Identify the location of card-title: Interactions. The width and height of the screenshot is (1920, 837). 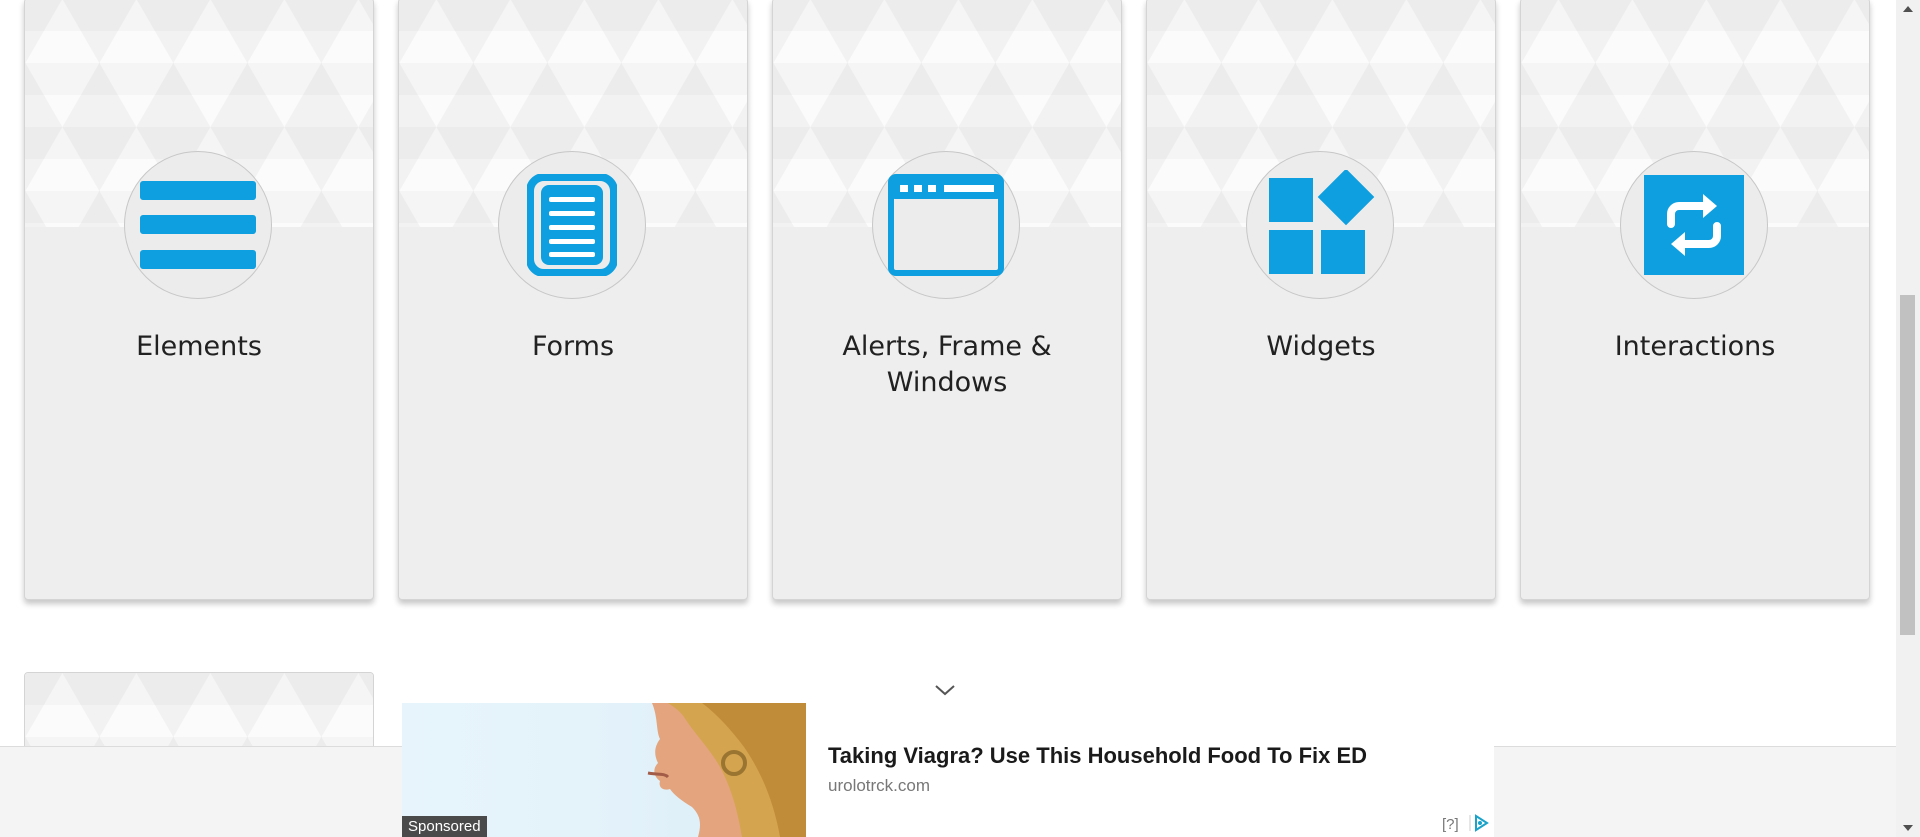
(1695, 346).